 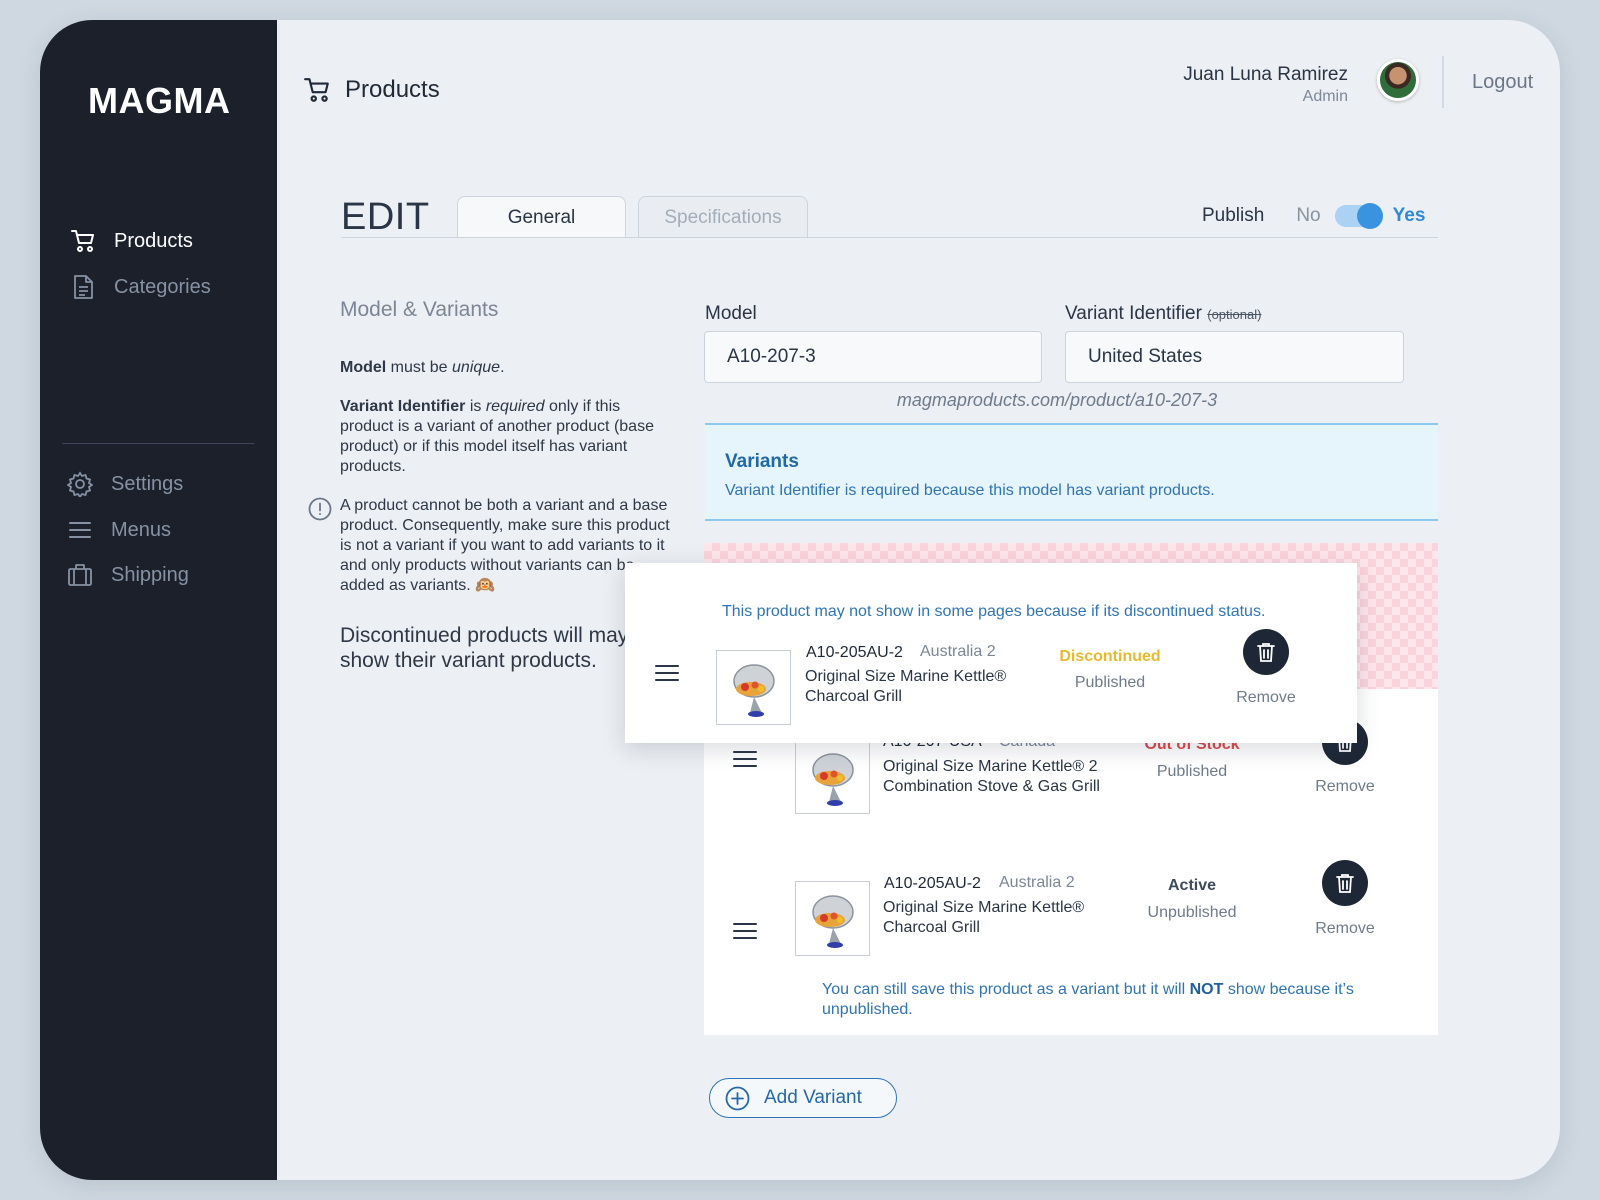 What do you see at coordinates (392, 89) in the screenshot?
I see `page-title: Products` at bounding box center [392, 89].